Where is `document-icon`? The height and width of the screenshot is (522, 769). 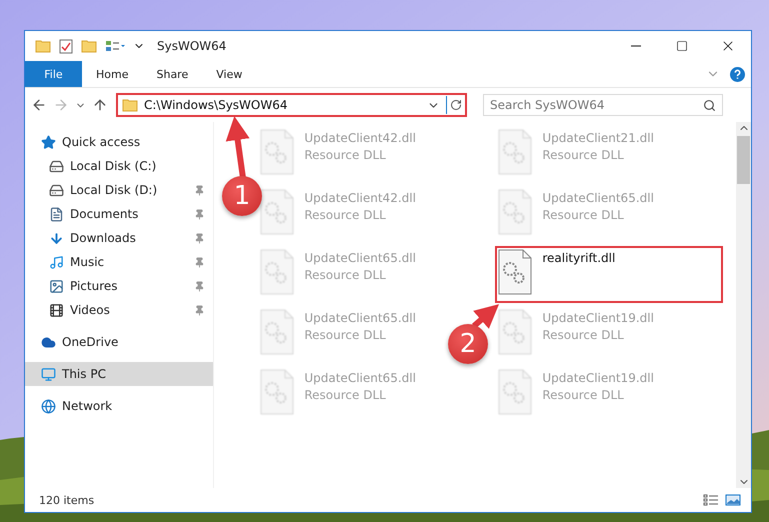
document-icon is located at coordinates (56, 214).